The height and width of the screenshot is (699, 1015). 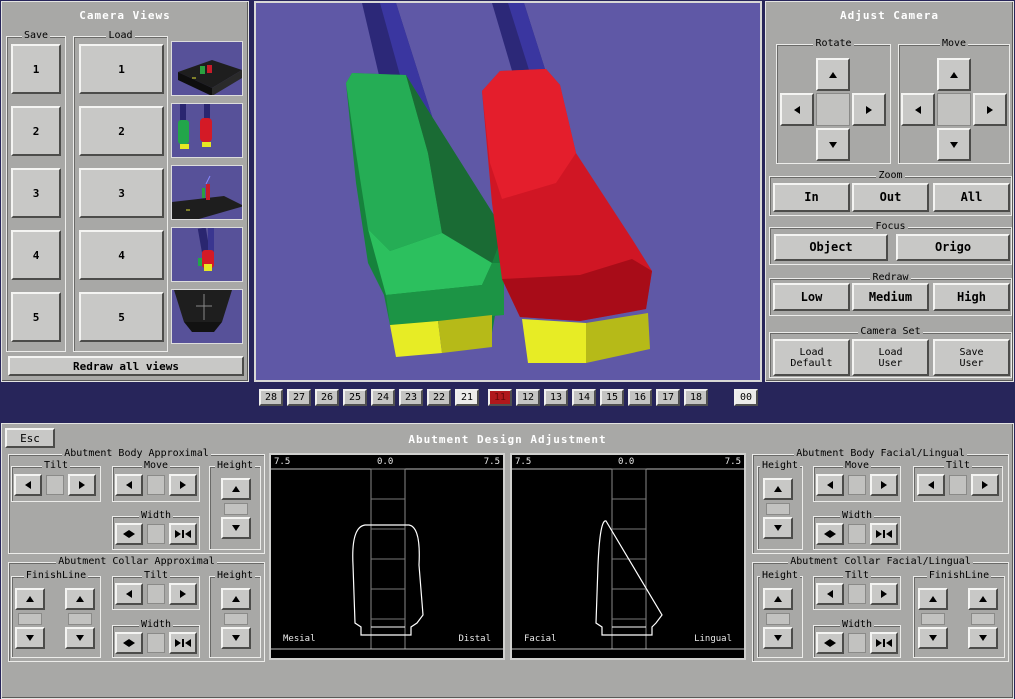 I want to click on load-view-4-button: 4, so click(x=121, y=255).